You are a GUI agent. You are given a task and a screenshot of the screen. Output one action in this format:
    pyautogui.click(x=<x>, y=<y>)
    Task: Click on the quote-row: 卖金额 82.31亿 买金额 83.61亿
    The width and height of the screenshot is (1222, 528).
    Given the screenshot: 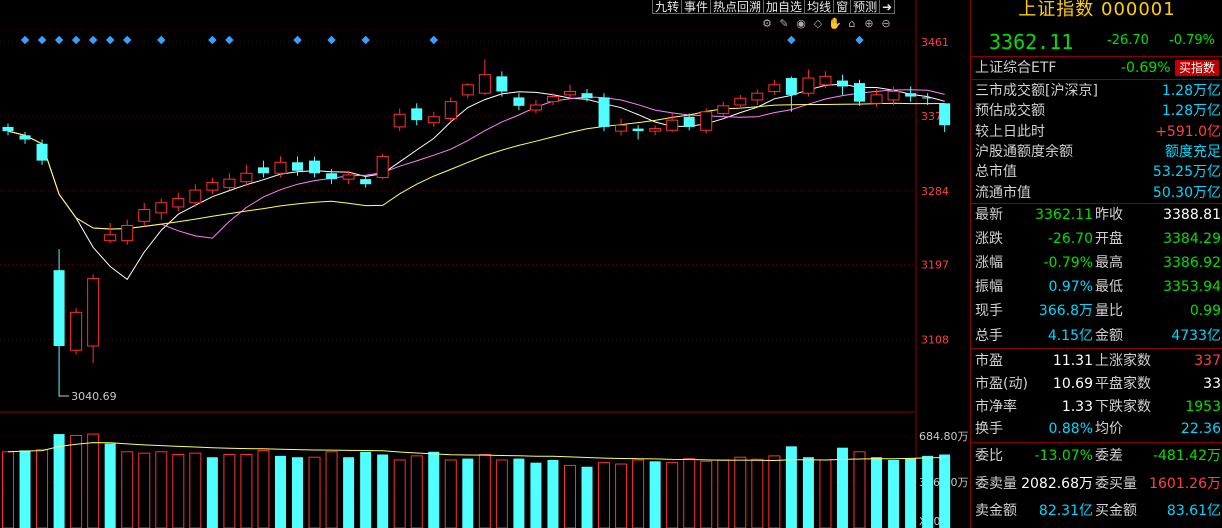 What is the action you would take?
    pyautogui.click(x=1096, y=511)
    